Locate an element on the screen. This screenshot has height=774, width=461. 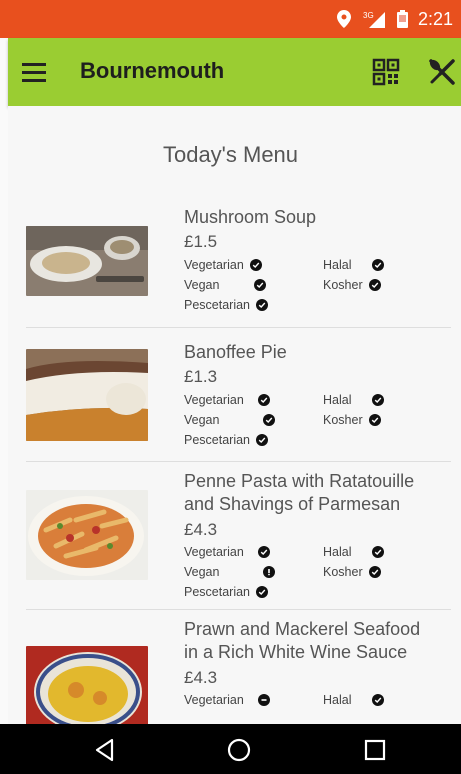
back-icon is located at coordinates (105, 750).